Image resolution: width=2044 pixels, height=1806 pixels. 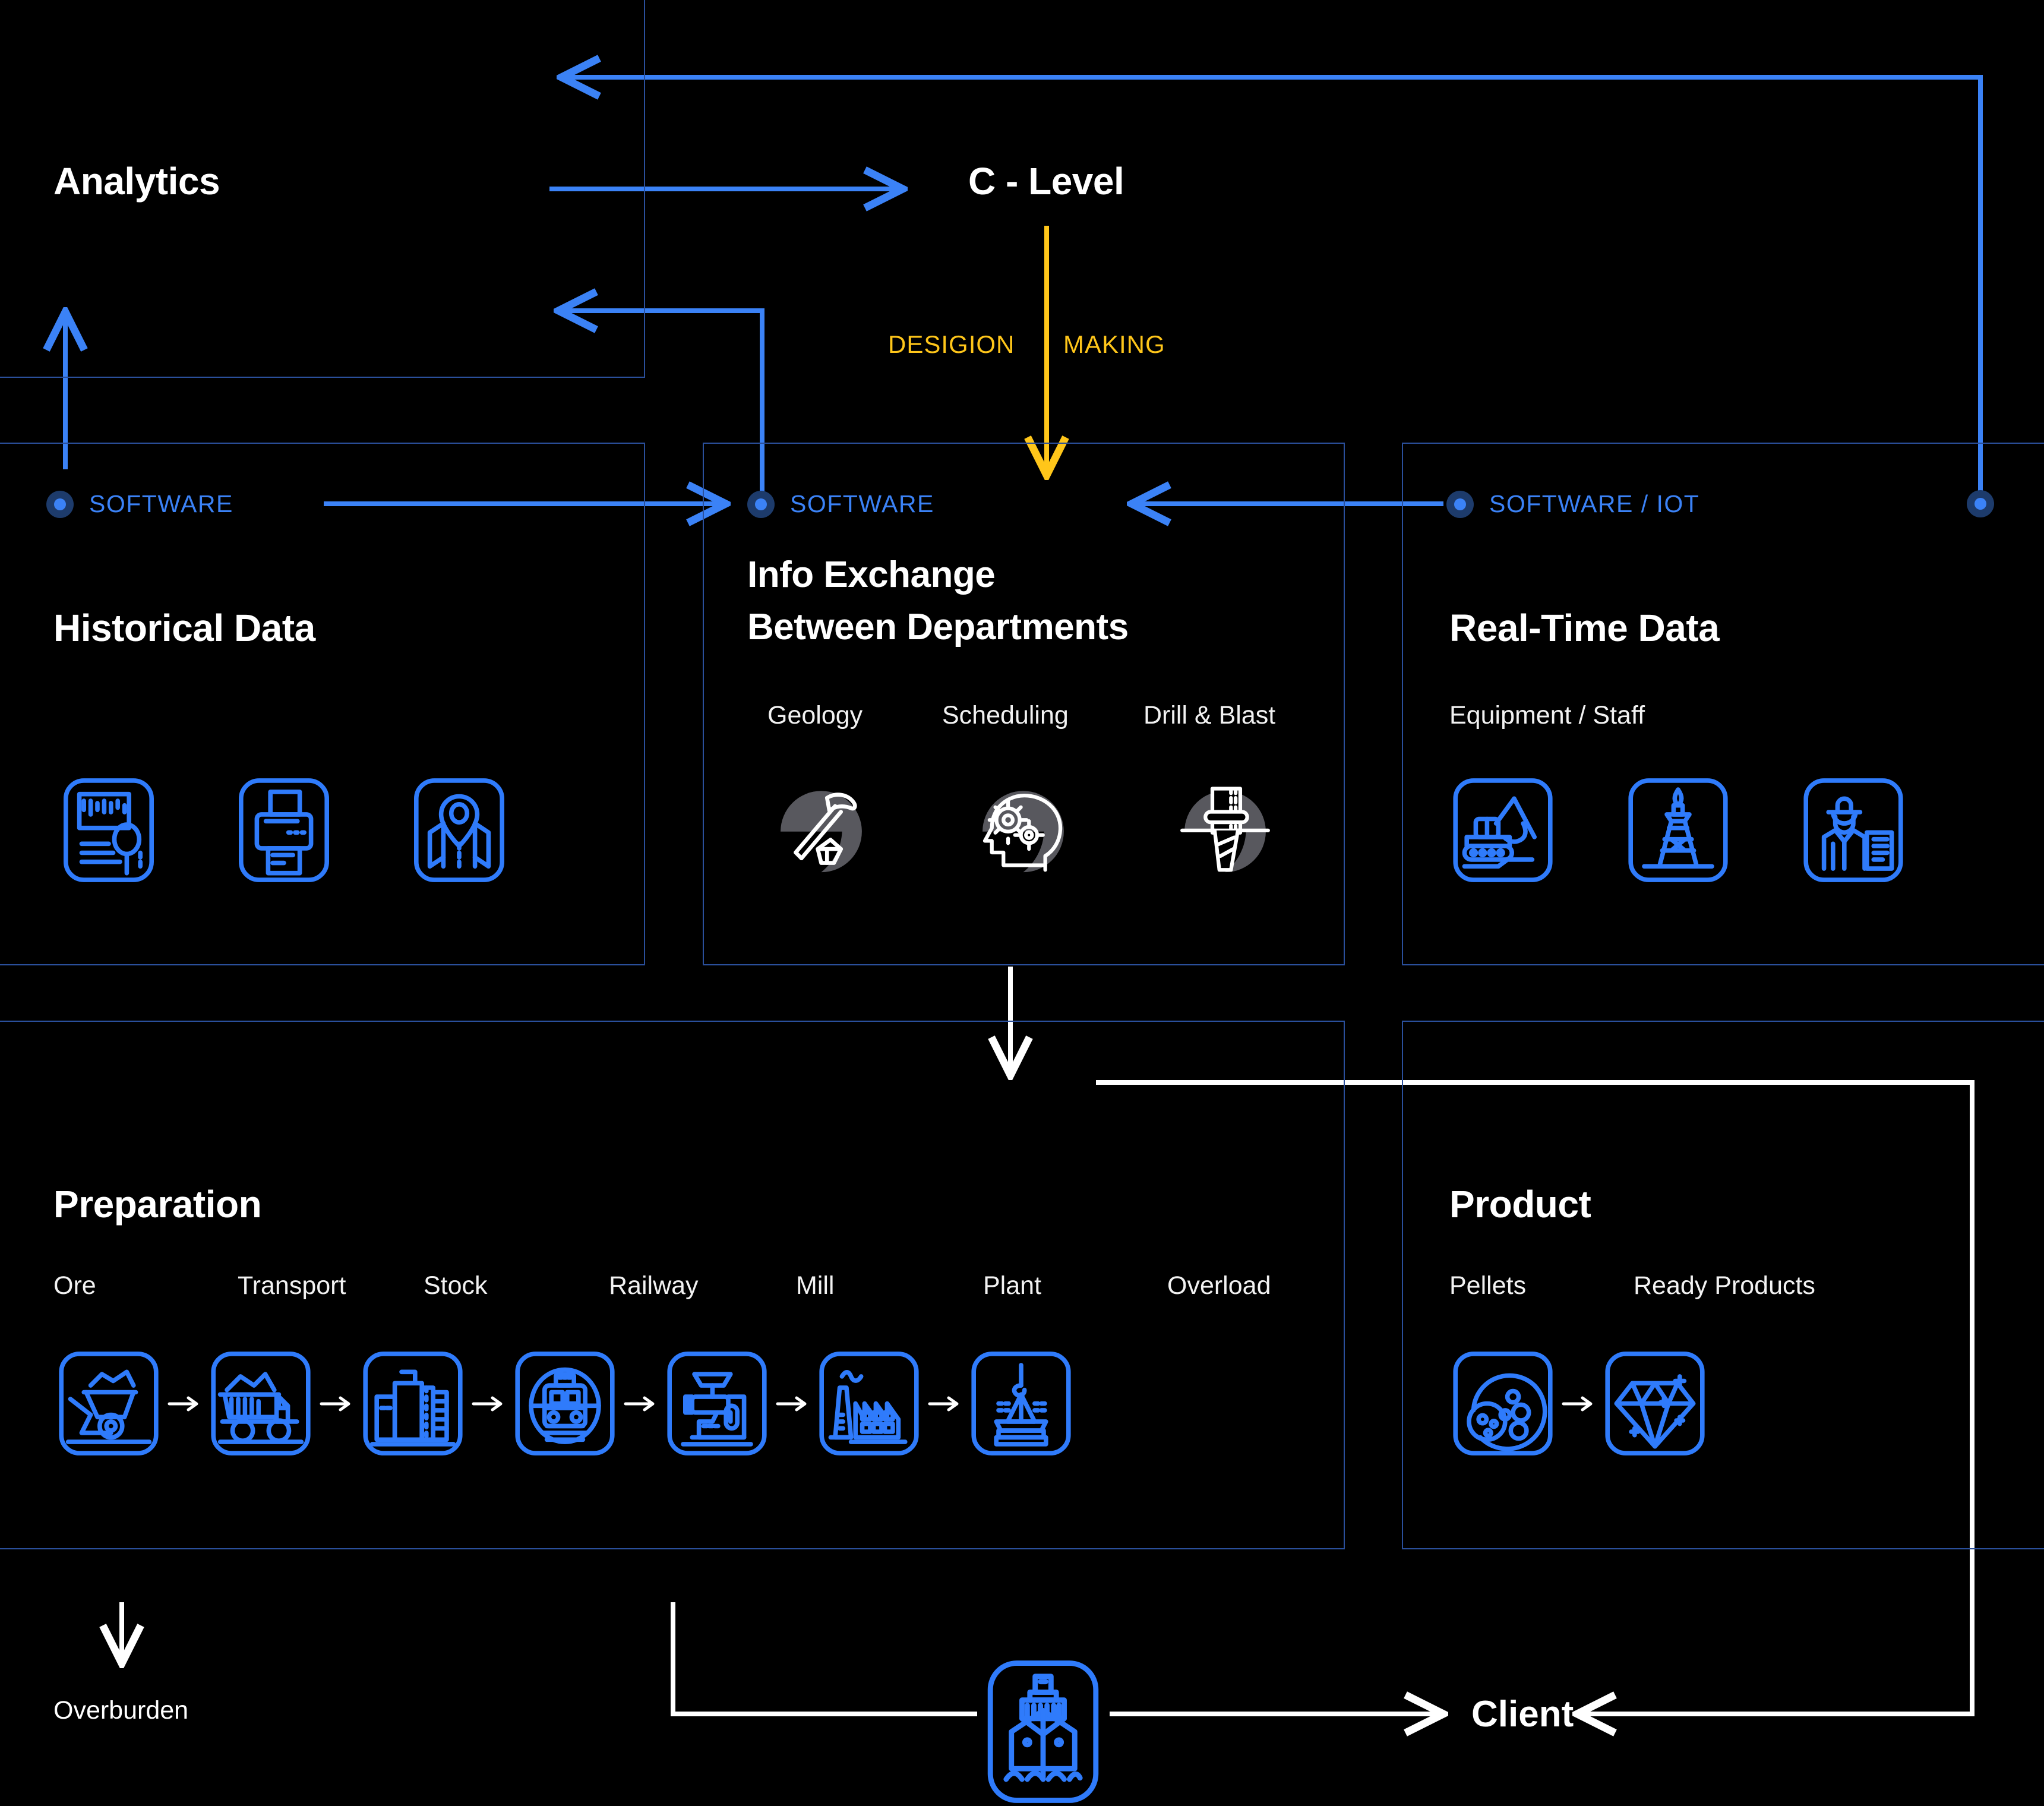 I want to click on prep-step-label-overload: Overload, so click(x=1219, y=1285).